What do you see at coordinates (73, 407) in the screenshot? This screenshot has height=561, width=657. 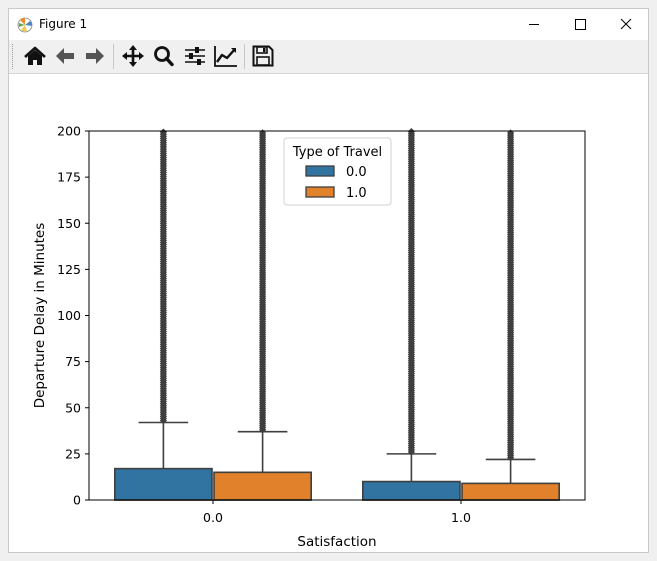 I see `y-tick-label: 50` at bounding box center [73, 407].